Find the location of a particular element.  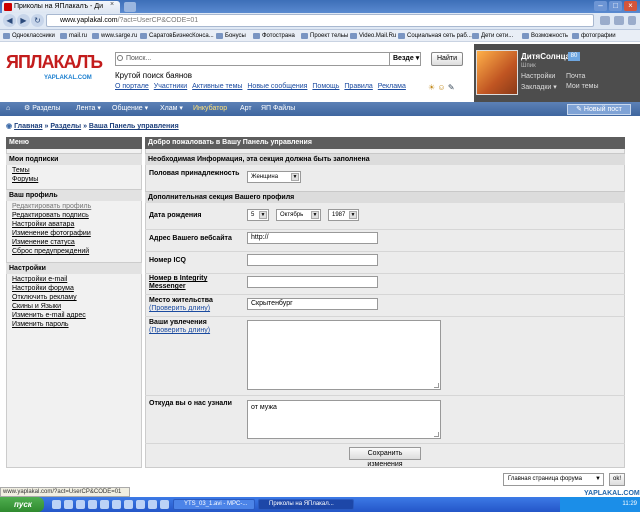

tab-close-icon: × is located at coordinates (112, 4).